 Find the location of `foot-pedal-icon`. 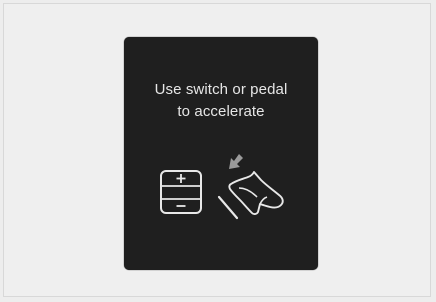

foot-pedal-icon is located at coordinates (250, 187).